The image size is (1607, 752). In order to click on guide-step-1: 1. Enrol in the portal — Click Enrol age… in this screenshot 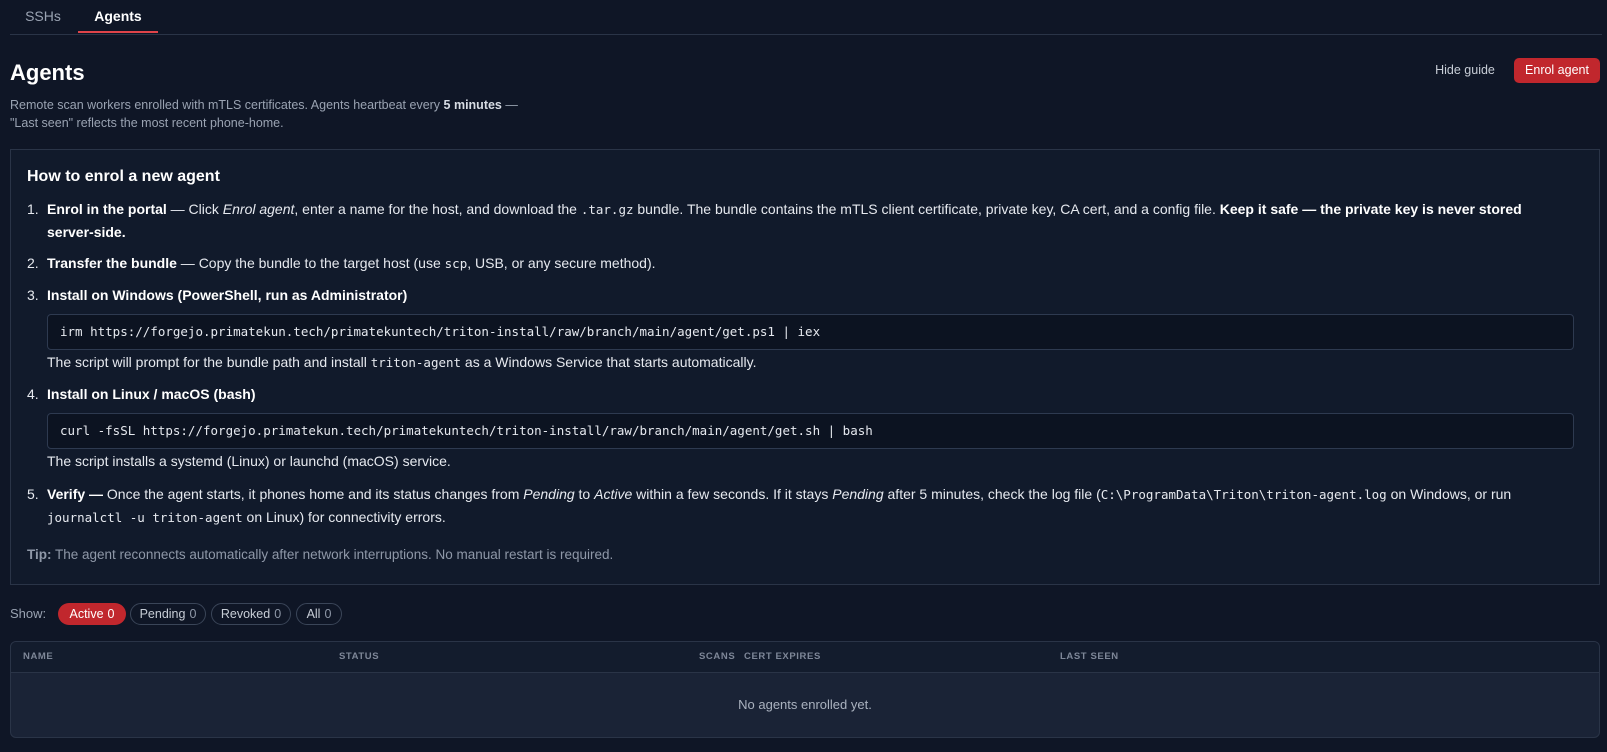, I will do `click(774, 220)`.